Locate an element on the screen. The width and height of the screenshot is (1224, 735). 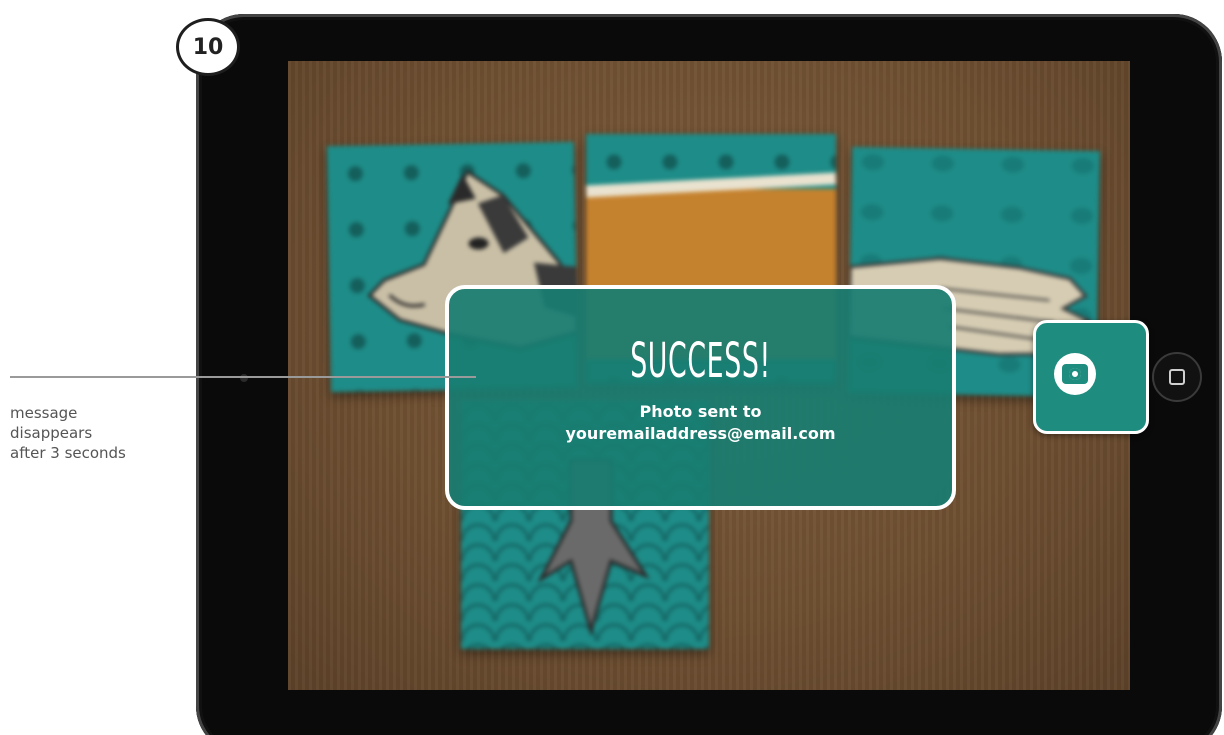
annotation-line-1: message is located at coordinates (44, 413).